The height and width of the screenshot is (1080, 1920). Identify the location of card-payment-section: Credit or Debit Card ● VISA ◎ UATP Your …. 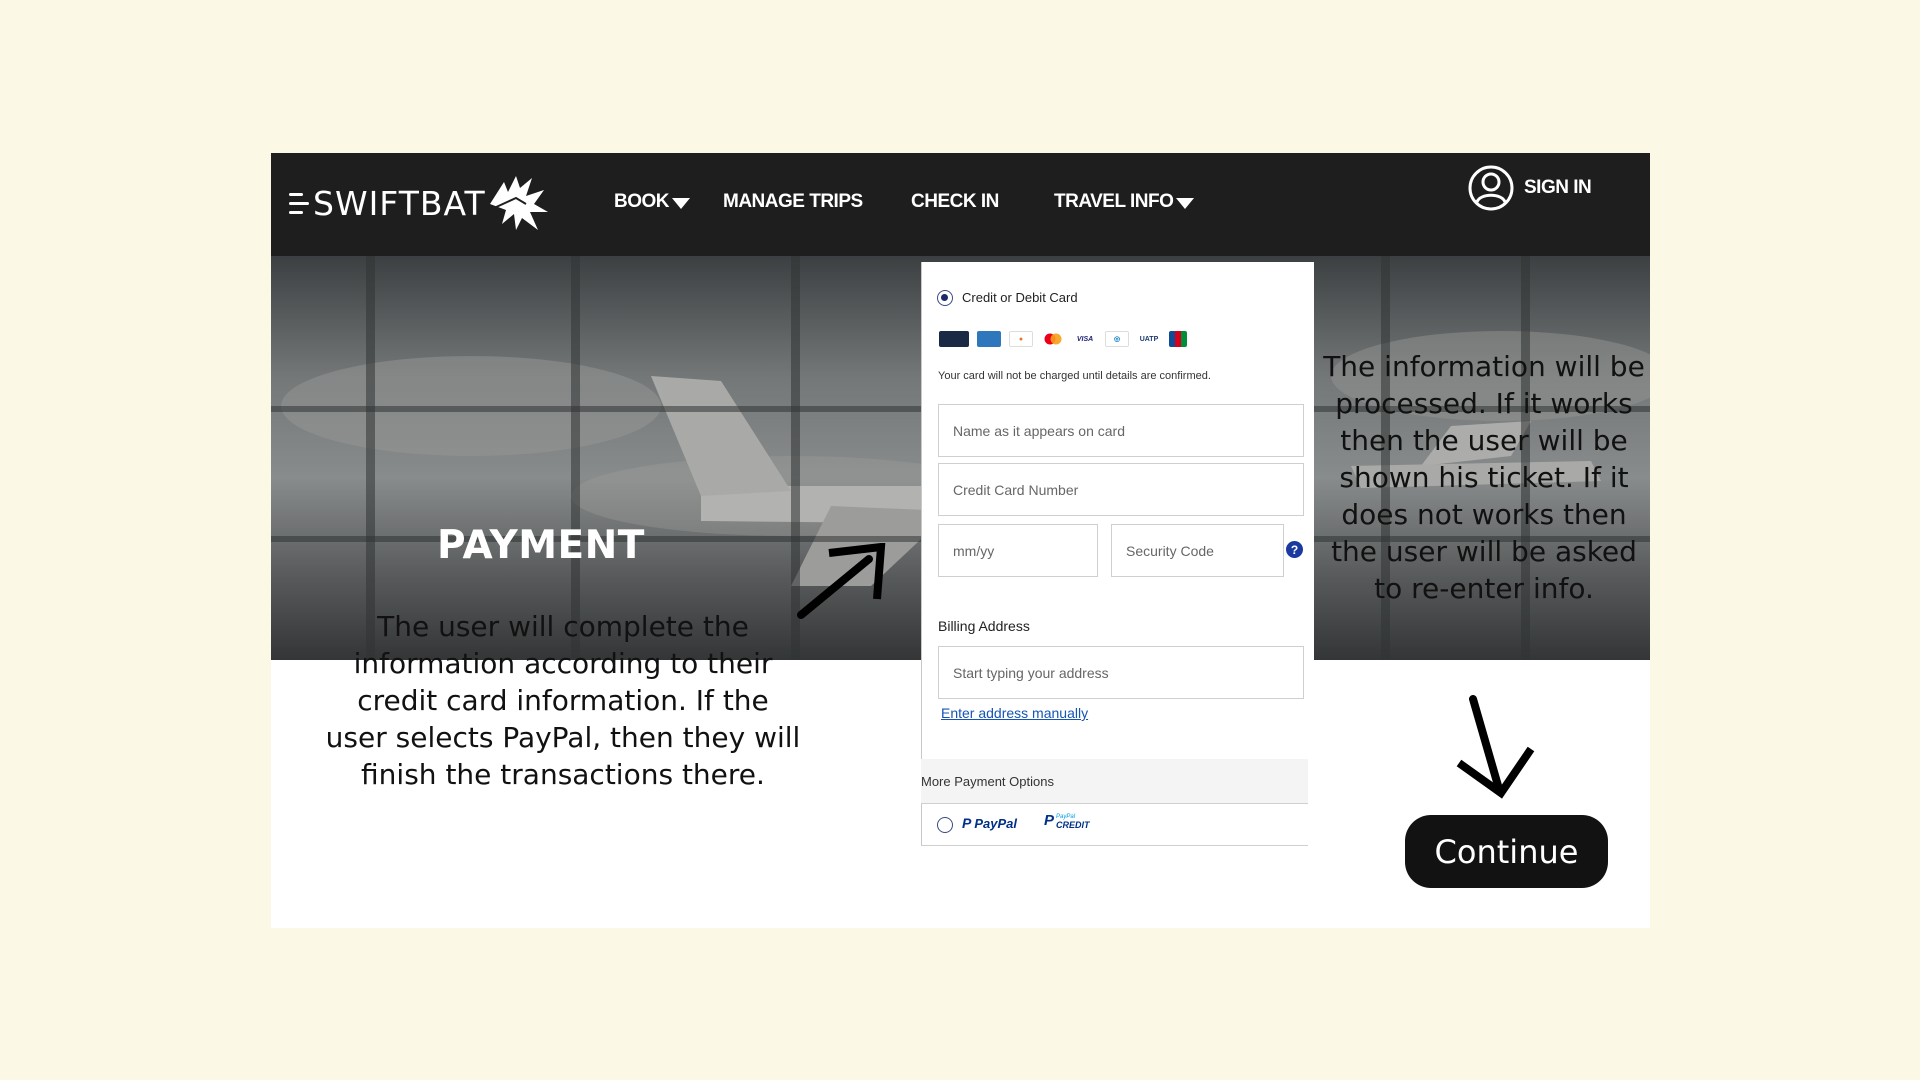
(1114, 511).